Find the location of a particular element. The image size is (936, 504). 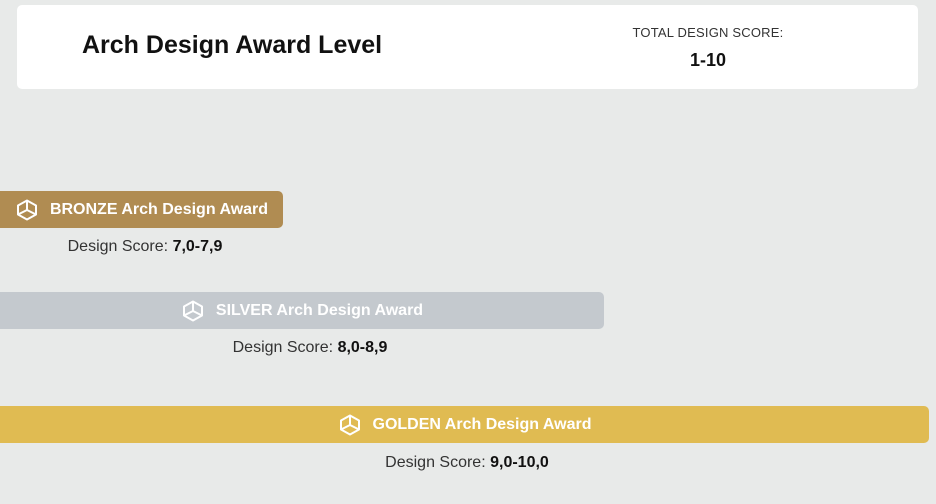

total-score-range: 1-10 is located at coordinates (708, 60).